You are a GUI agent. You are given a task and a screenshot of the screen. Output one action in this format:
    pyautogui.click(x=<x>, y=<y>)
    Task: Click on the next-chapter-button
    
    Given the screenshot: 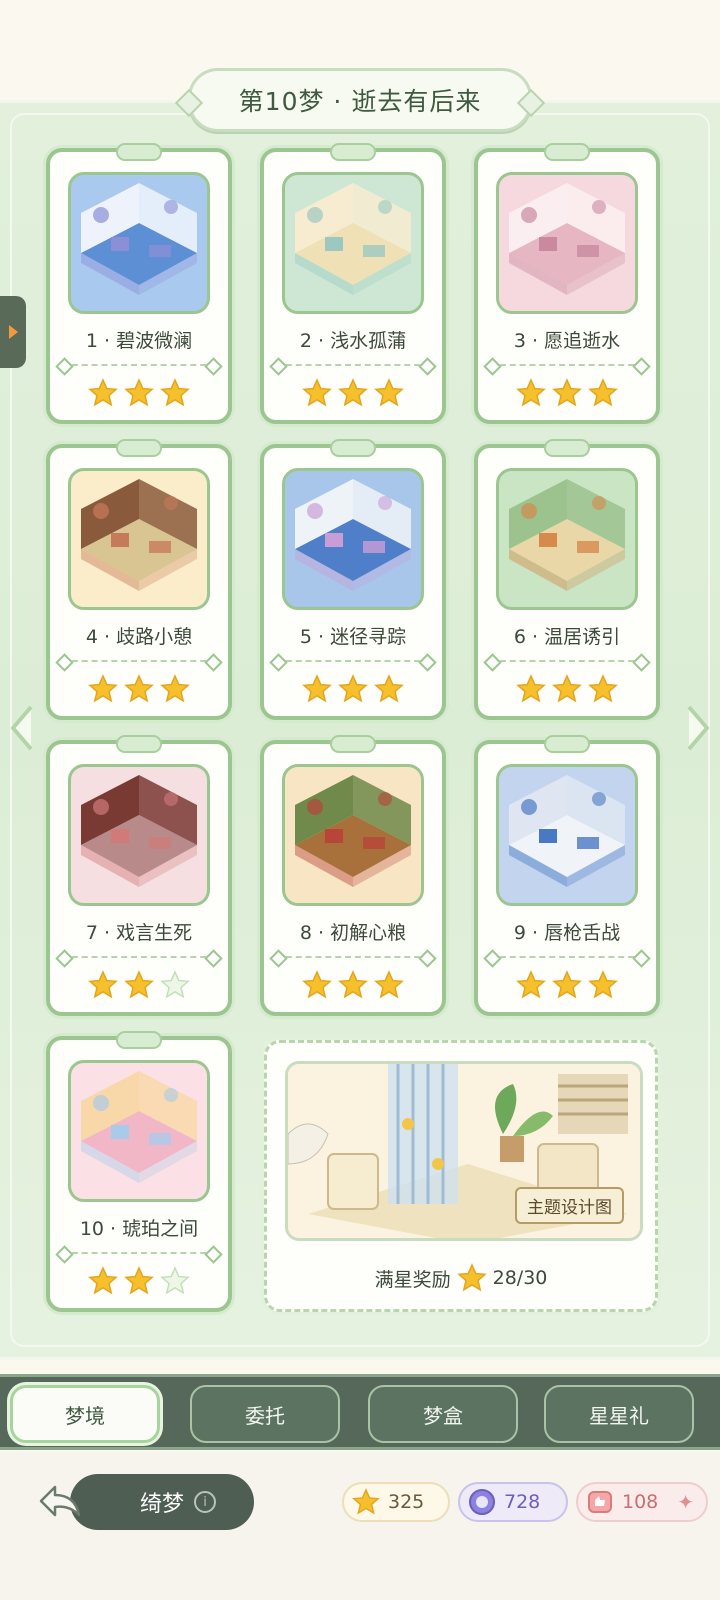 What is the action you would take?
    pyautogui.click(x=698, y=728)
    